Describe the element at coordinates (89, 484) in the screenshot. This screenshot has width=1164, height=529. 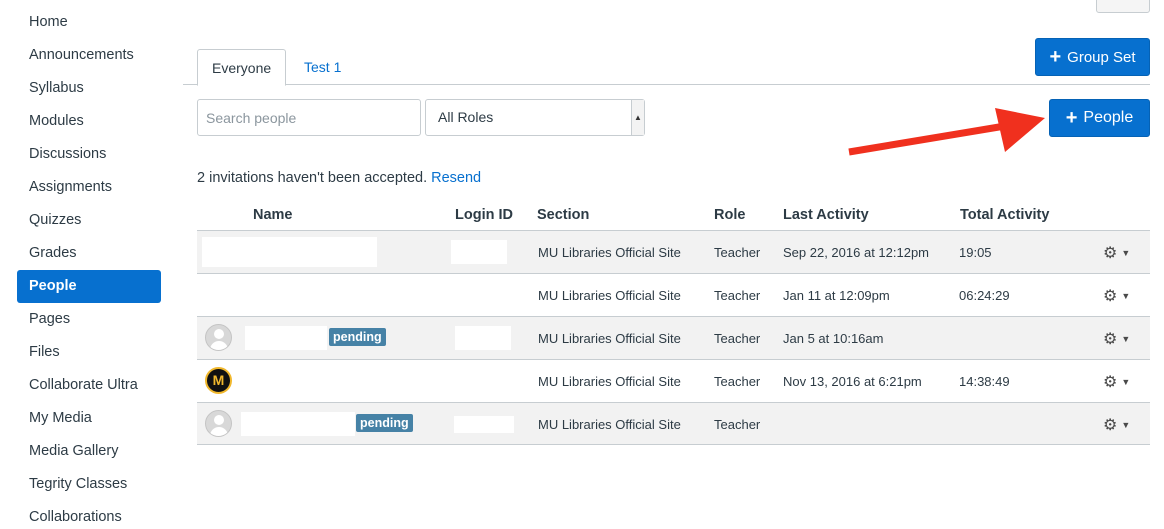
I see `nav-tegrity-classes: Tegrity Classes` at that location.